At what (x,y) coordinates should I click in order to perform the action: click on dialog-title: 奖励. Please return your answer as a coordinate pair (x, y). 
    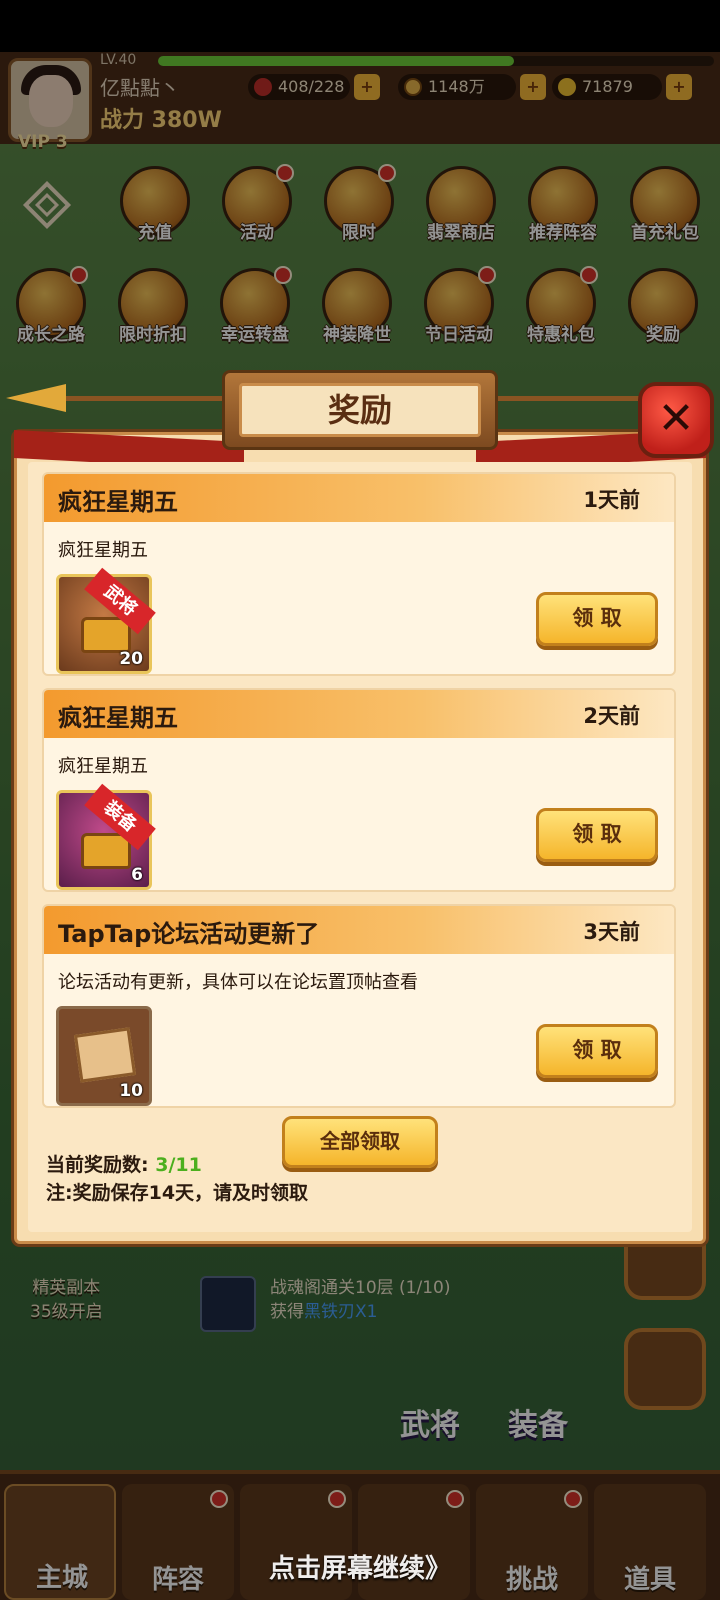
    Looking at the image, I should click on (360, 410).